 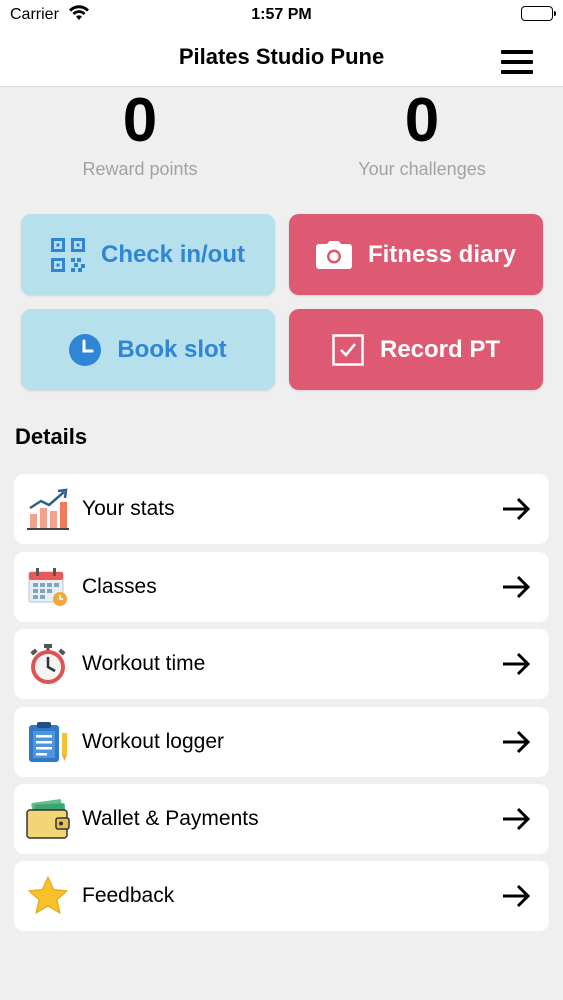 What do you see at coordinates (48, 896) in the screenshot?
I see `star-icon` at bounding box center [48, 896].